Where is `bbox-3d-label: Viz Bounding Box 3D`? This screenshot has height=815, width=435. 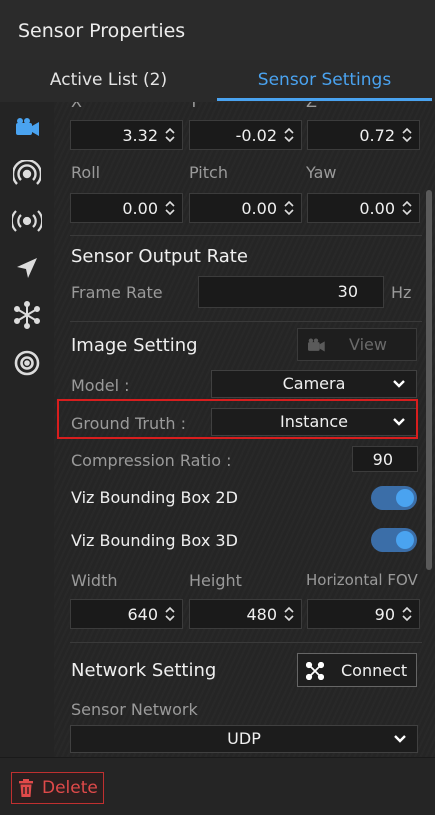 bbox-3d-label: Viz Bounding Box 3D is located at coordinates (154, 540).